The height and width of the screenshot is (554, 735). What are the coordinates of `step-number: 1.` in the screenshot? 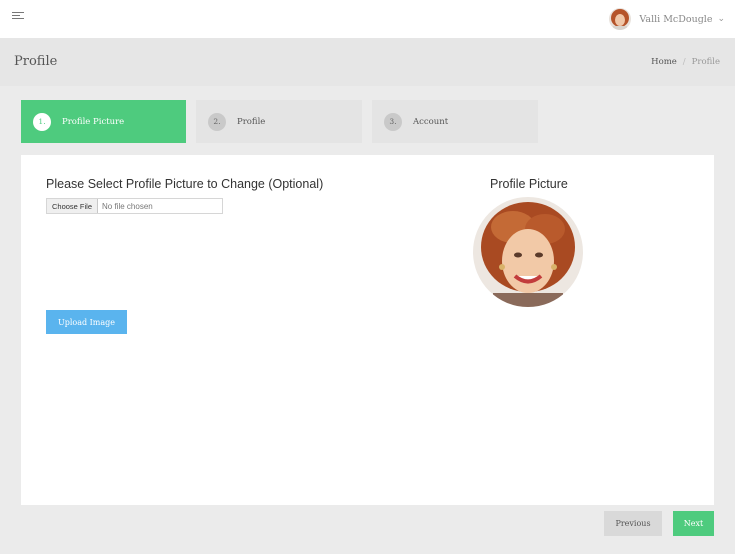 It's located at (42, 121).